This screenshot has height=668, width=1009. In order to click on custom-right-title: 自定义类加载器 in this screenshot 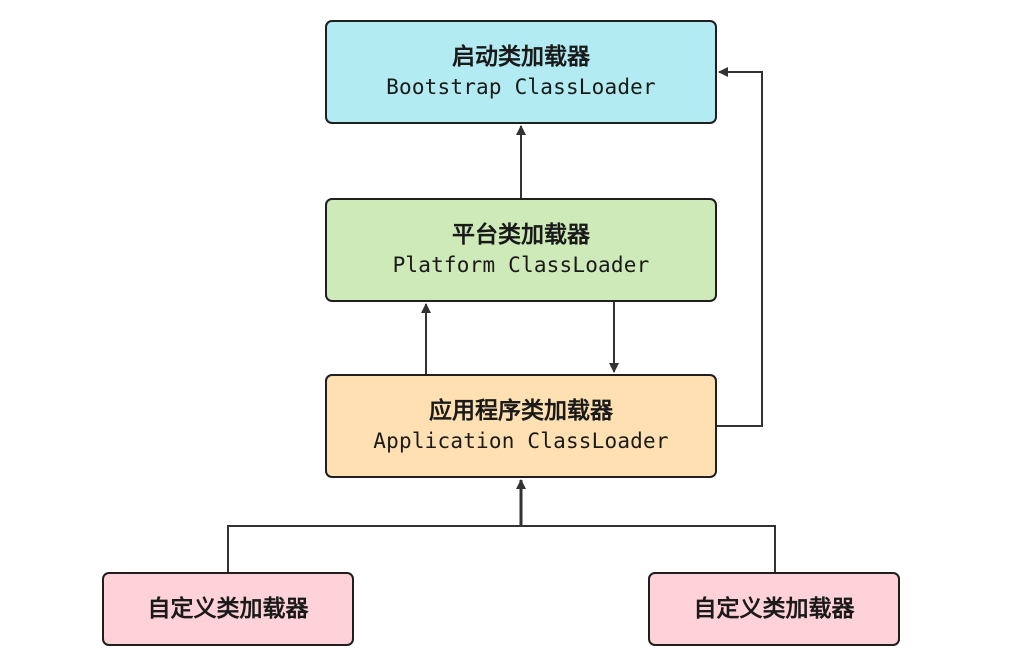, I will do `click(774, 609)`.